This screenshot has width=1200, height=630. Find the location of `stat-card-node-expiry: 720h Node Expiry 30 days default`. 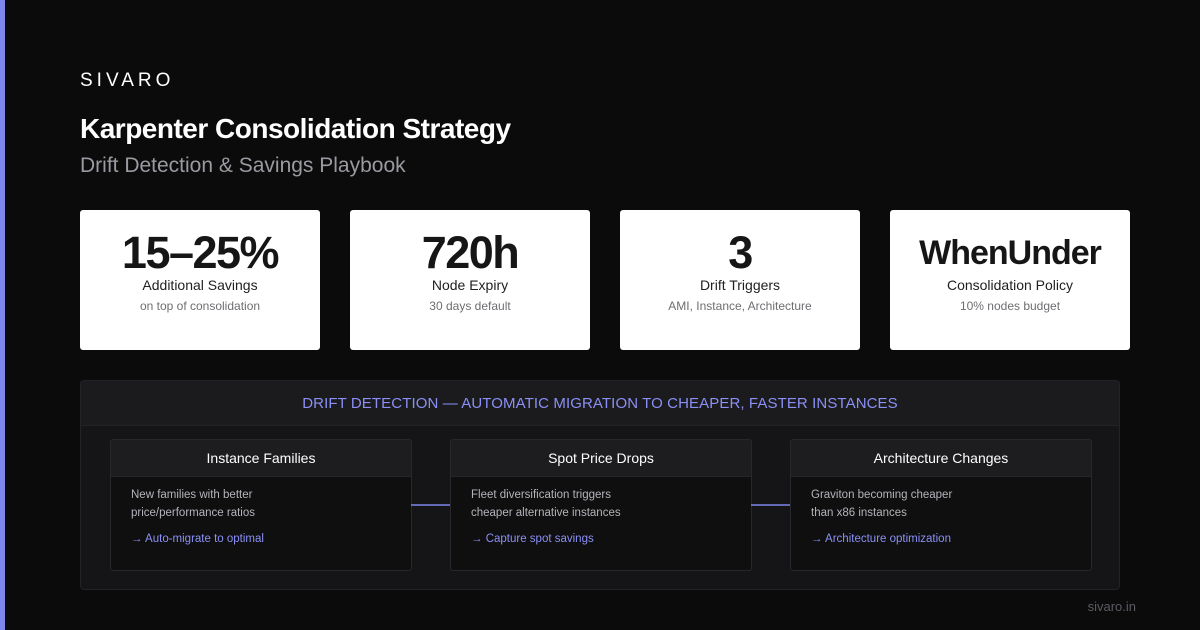

stat-card-node-expiry: 720h Node Expiry 30 days default is located at coordinates (470, 280).